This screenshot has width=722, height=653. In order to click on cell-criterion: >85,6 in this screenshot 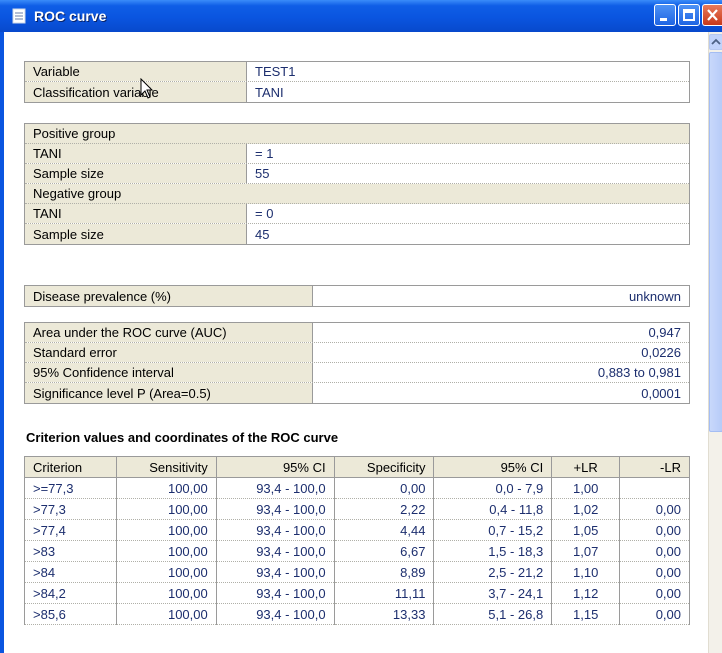, I will do `click(70, 614)`.